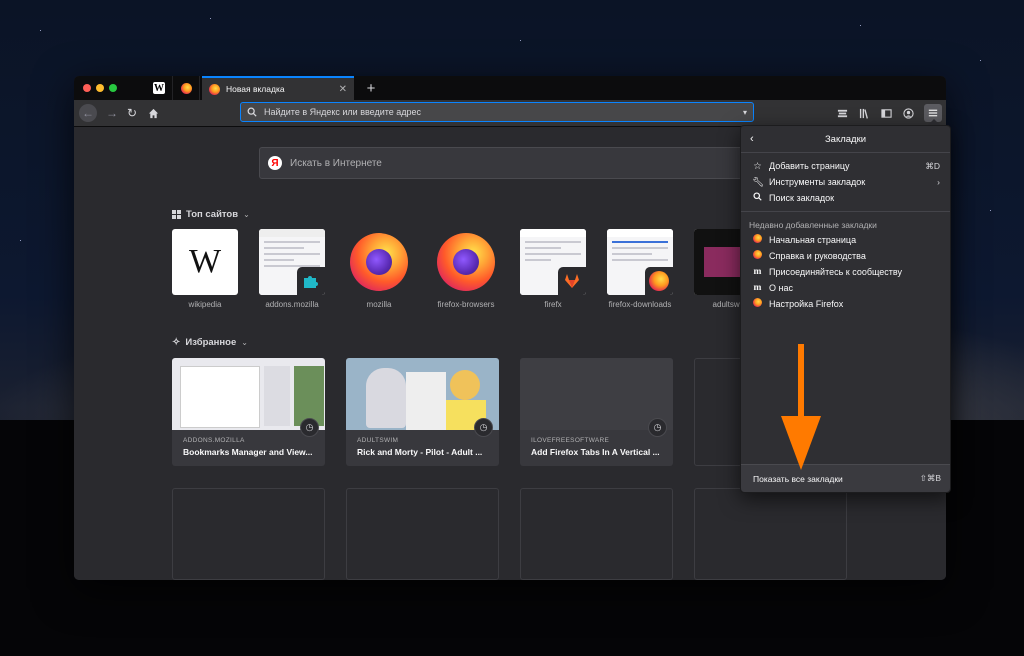 The image size is (1024, 656). Describe the element at coordinates (836, 272) in the screenshot. I see `menu-item-label: Присоединяйтесь к сообществу` at that location.